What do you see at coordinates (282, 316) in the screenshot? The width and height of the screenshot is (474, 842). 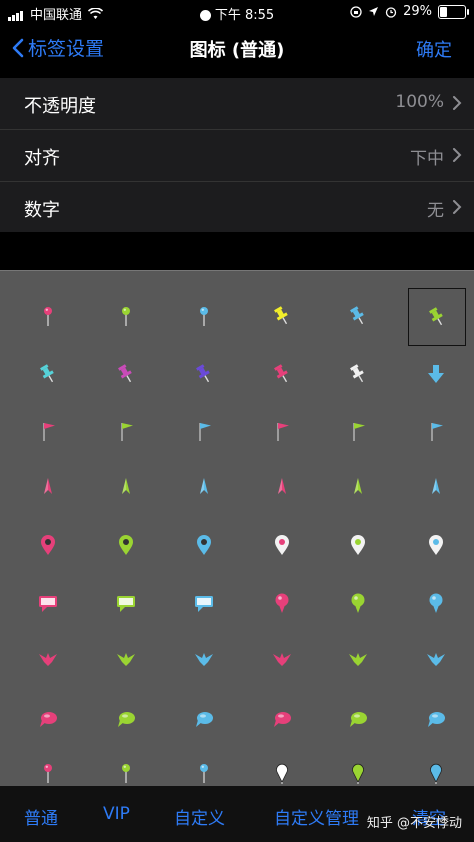 I see `pushpin-yellow-icon` at bounding box center [282, 316].